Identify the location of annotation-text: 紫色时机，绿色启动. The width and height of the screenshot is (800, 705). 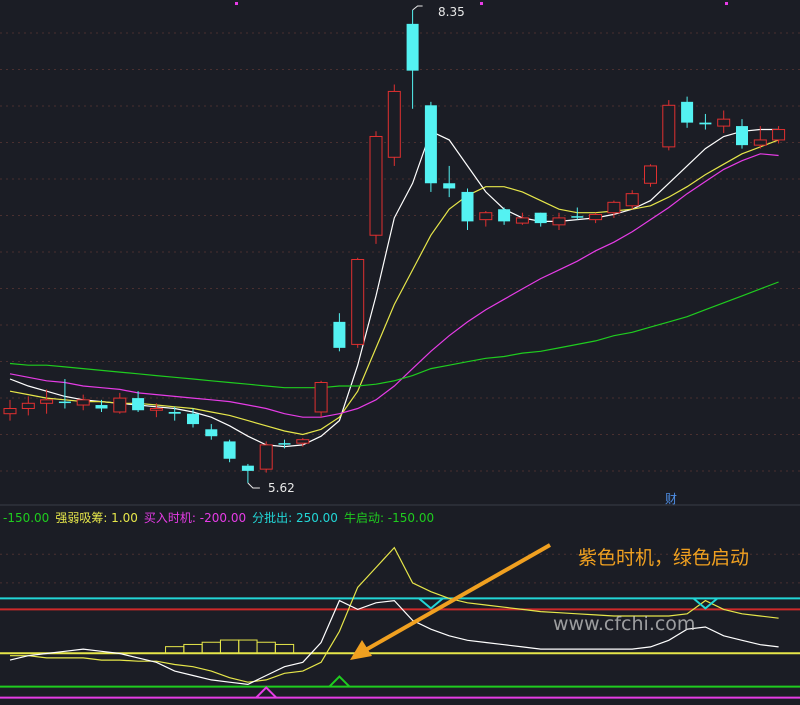
(663, 558).